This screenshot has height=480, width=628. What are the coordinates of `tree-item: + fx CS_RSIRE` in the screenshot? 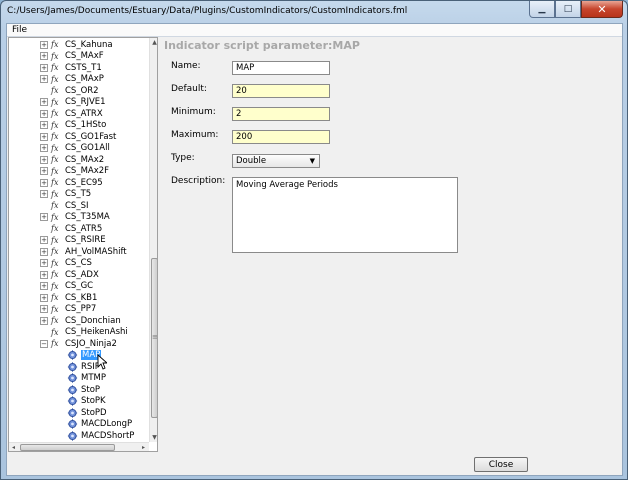 It's located at (73, 241).